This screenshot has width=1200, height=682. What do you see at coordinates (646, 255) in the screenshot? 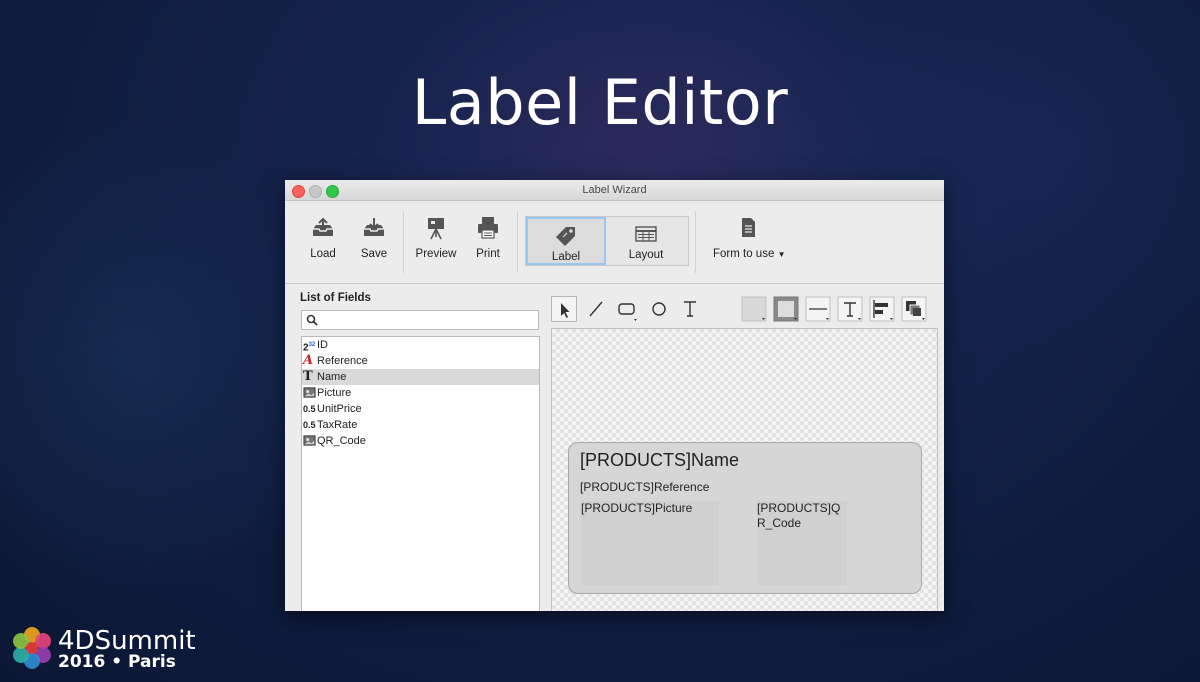
I see `tab-layout-text: Layout` at bounding box center [646, 255].